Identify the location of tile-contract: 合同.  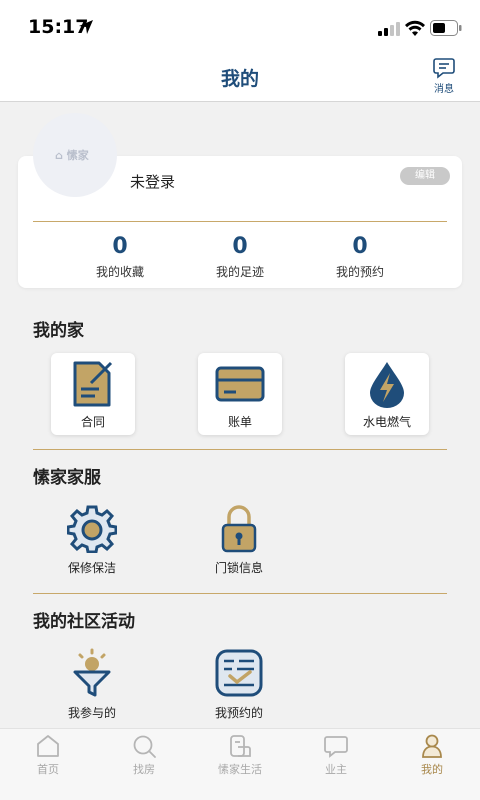
(93, 394).